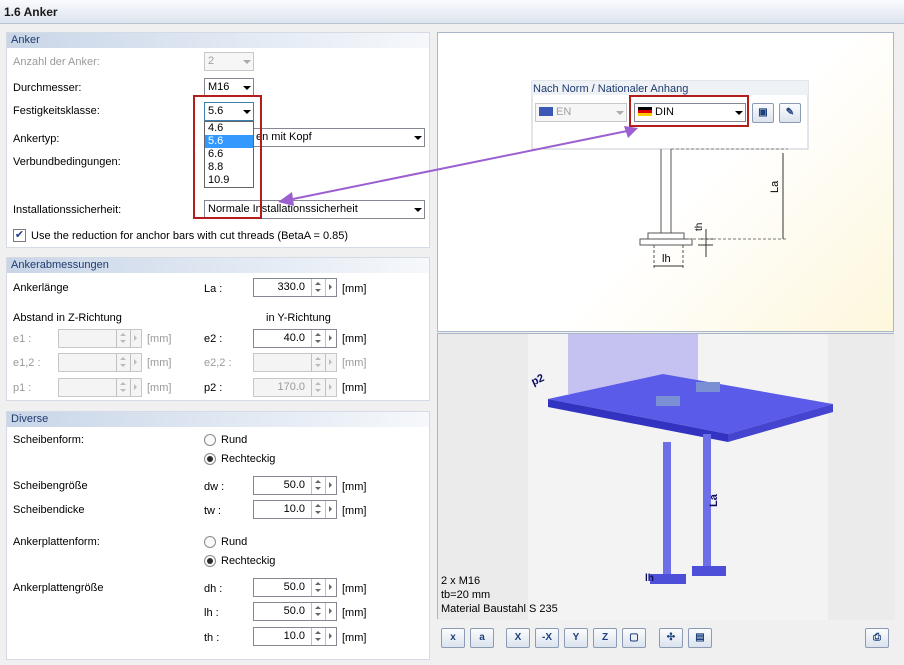 Image resolution: width=904 pixels, height=665 pixels. What do you see at coordinates (295, 636) in the screenshot?
I see `th-input: 10.0` at bounding box center [295, 636].